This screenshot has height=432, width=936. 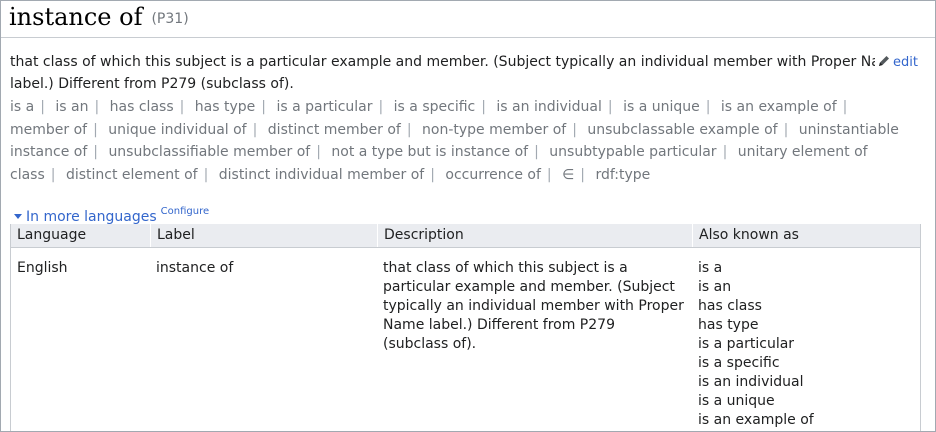 I want to click on edit-button: edit, so click(x=897, y=63).